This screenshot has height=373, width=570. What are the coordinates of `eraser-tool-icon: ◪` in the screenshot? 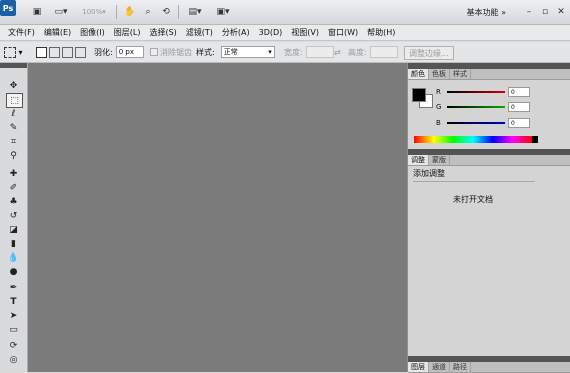 It's located at (13, 229).